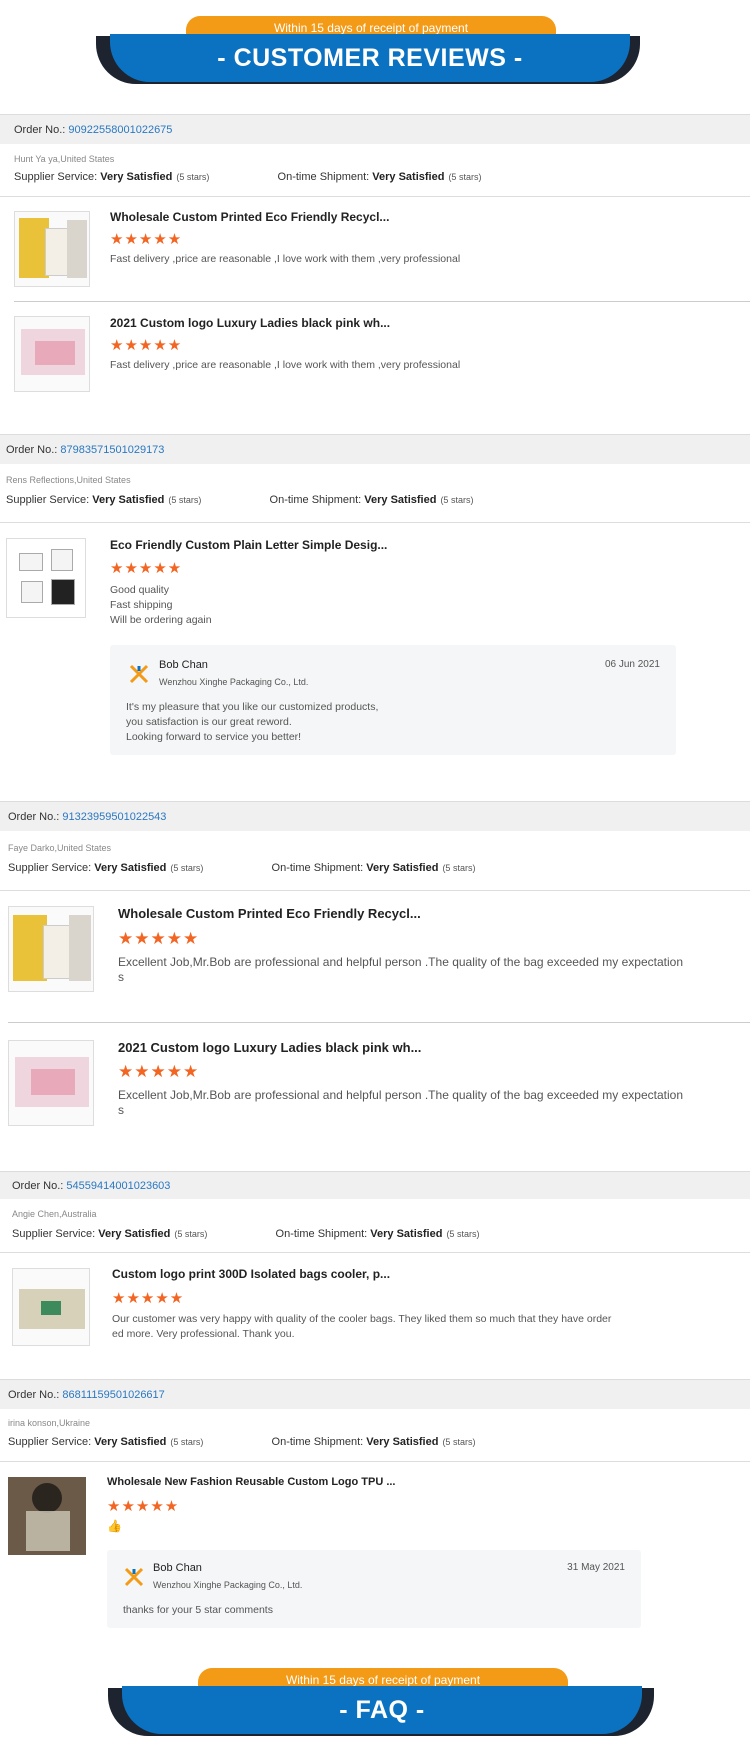  What do you see at coordinates (375, 1185) in the screenshot?
I see `order-bar: Order No.: 54559414001023603` at bounding box center [375, 1185].